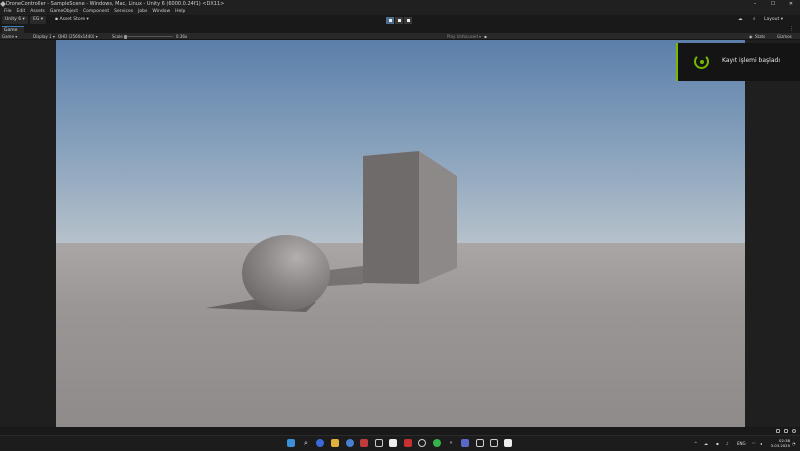 The height and width of the screenshot is (451, 800). What do you see at coordinates (485, 36) in the screenshot?
I see `mute-audio-icon: ▪` at bounding box center [485, 36].